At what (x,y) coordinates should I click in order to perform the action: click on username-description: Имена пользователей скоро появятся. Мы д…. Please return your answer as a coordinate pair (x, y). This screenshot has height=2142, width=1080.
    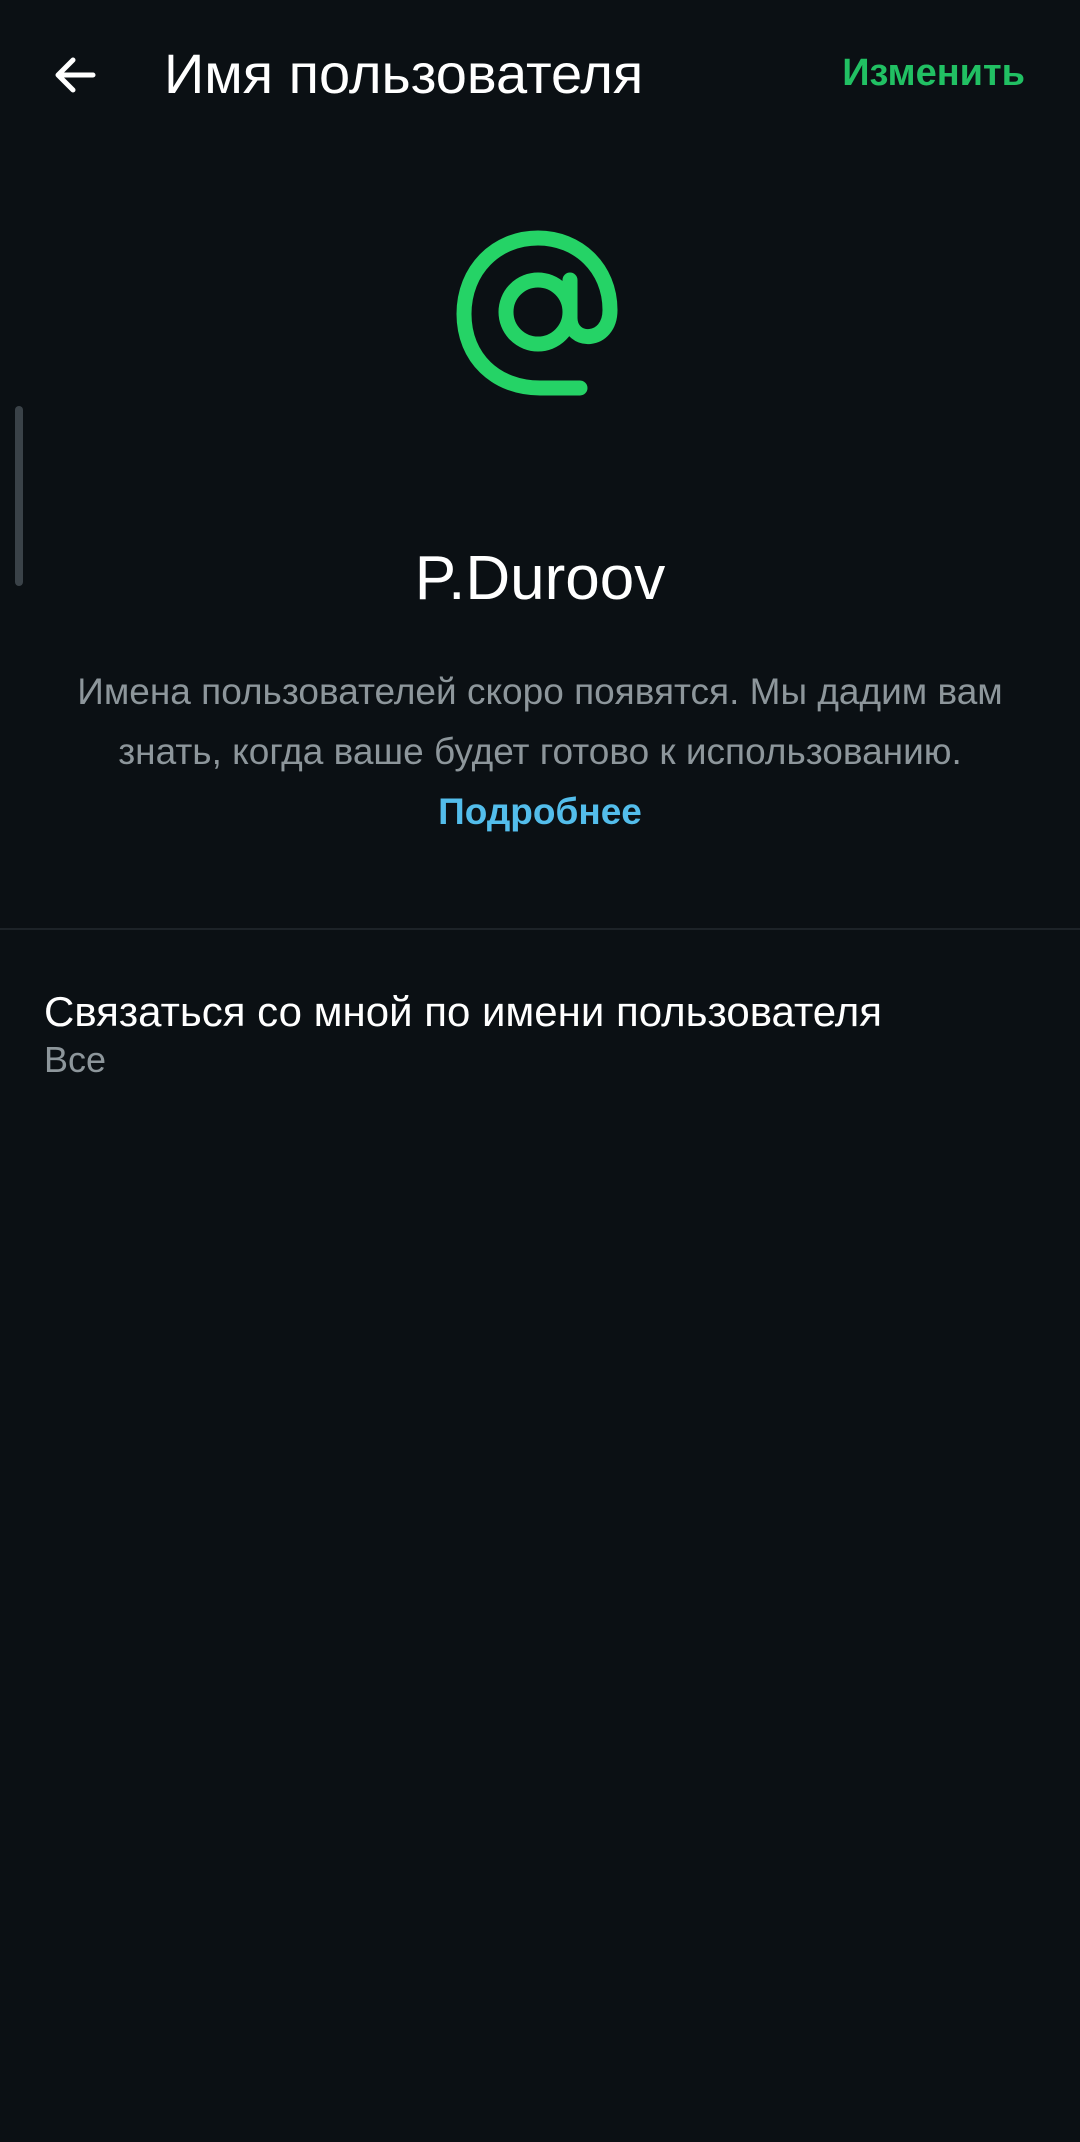
    Looking at the image, I should click on (540, 752).